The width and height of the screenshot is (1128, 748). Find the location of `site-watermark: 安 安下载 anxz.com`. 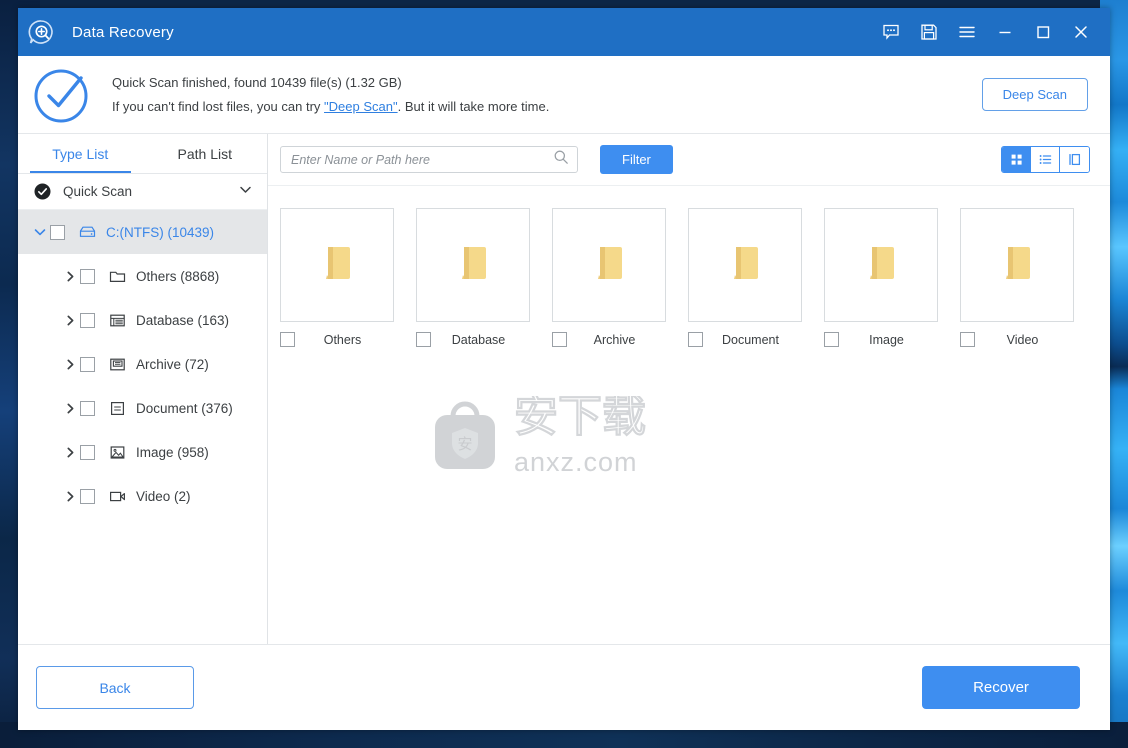

site-watermark: 安 安下载 anxz.com is located at coordinates (557, 433).